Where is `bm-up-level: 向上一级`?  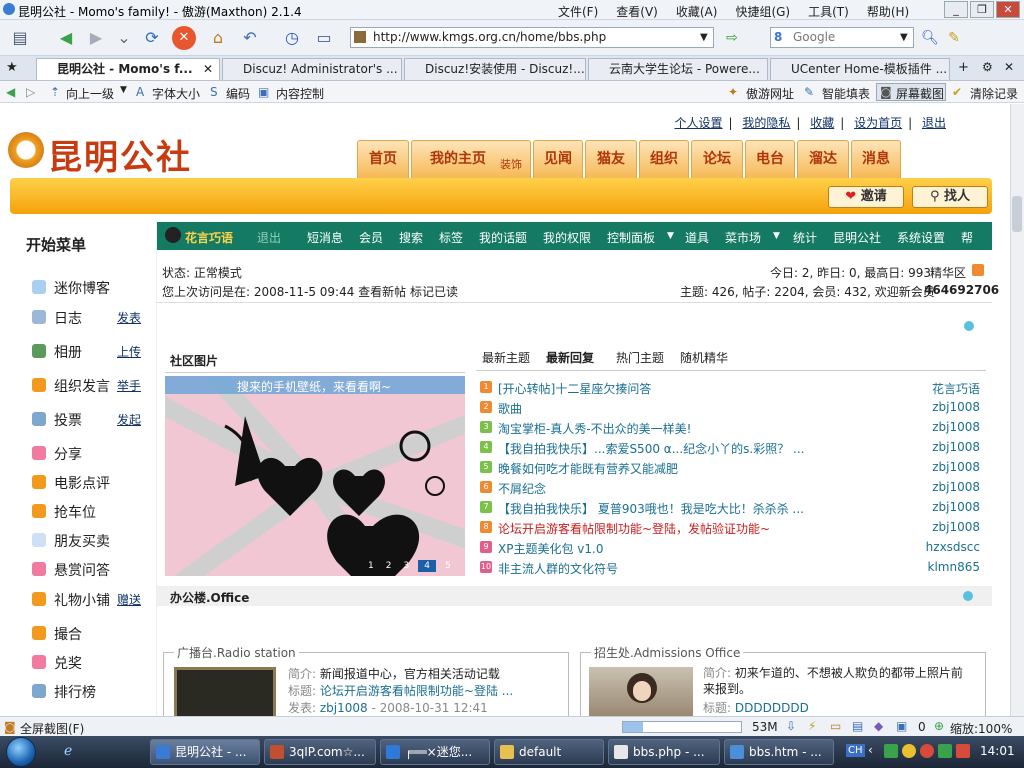 bm-up-level: 向上一级 is located at coordinates (90, 93).